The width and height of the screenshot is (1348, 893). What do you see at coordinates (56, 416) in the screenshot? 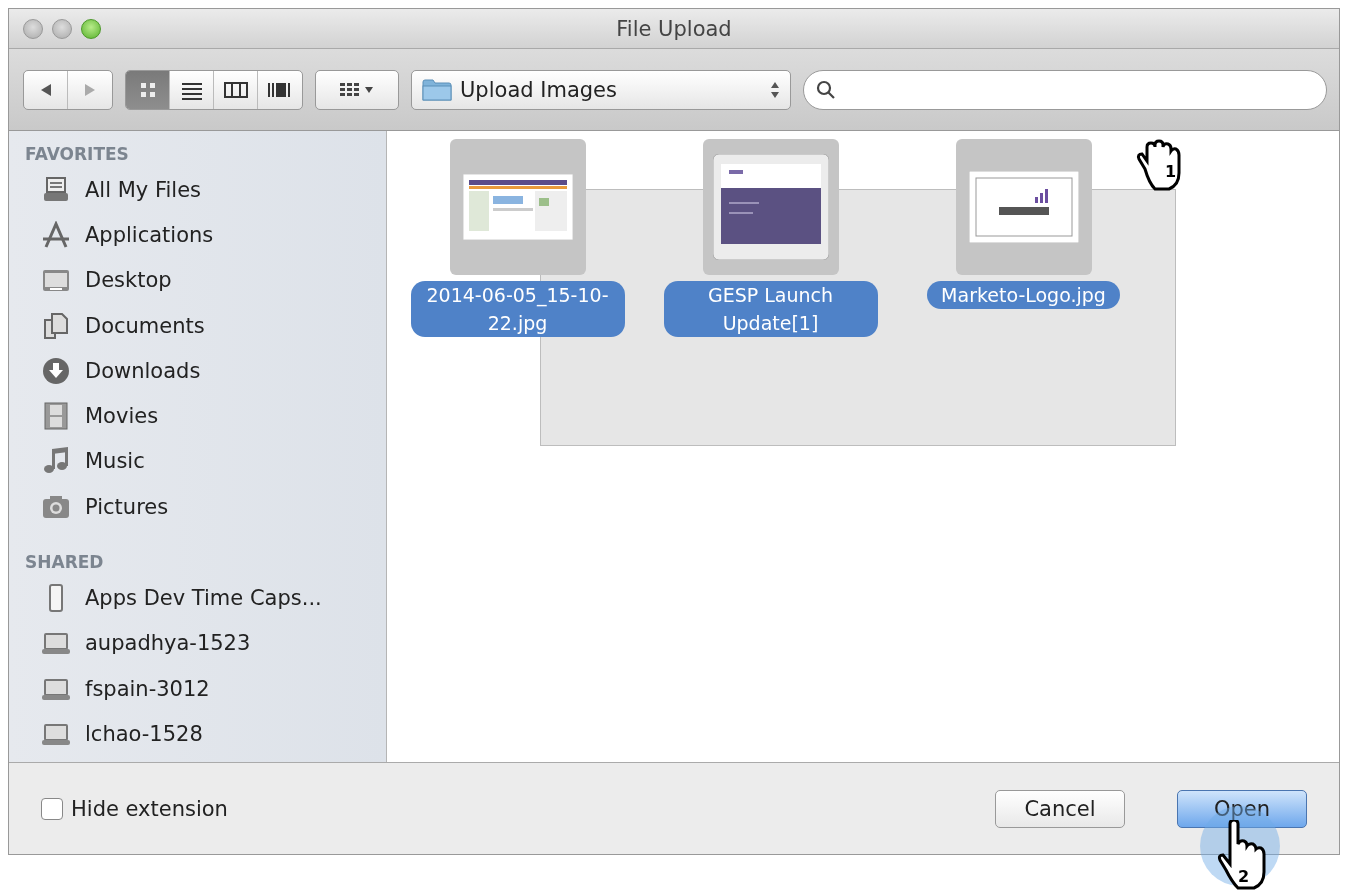
I see `movies-icon` at bounding box center [56, 416].